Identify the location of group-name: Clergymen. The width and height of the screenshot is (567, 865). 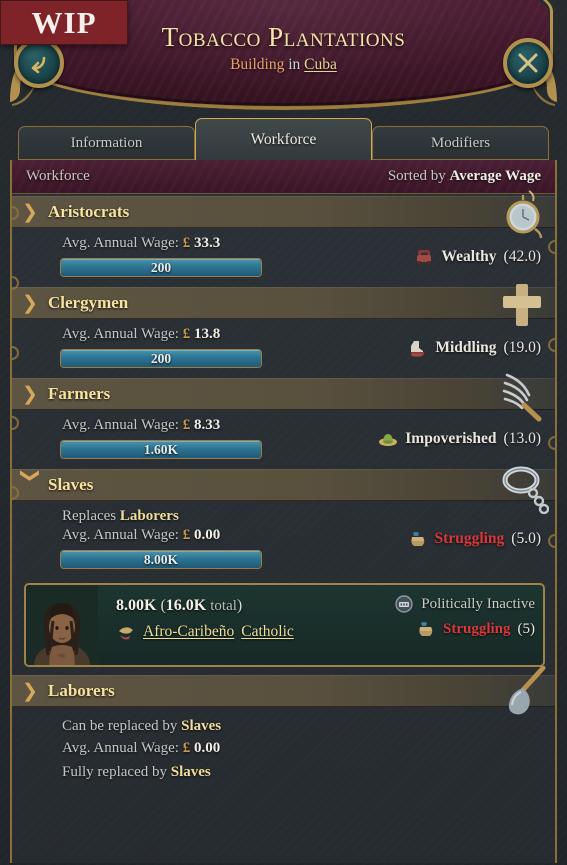
(88, 302).